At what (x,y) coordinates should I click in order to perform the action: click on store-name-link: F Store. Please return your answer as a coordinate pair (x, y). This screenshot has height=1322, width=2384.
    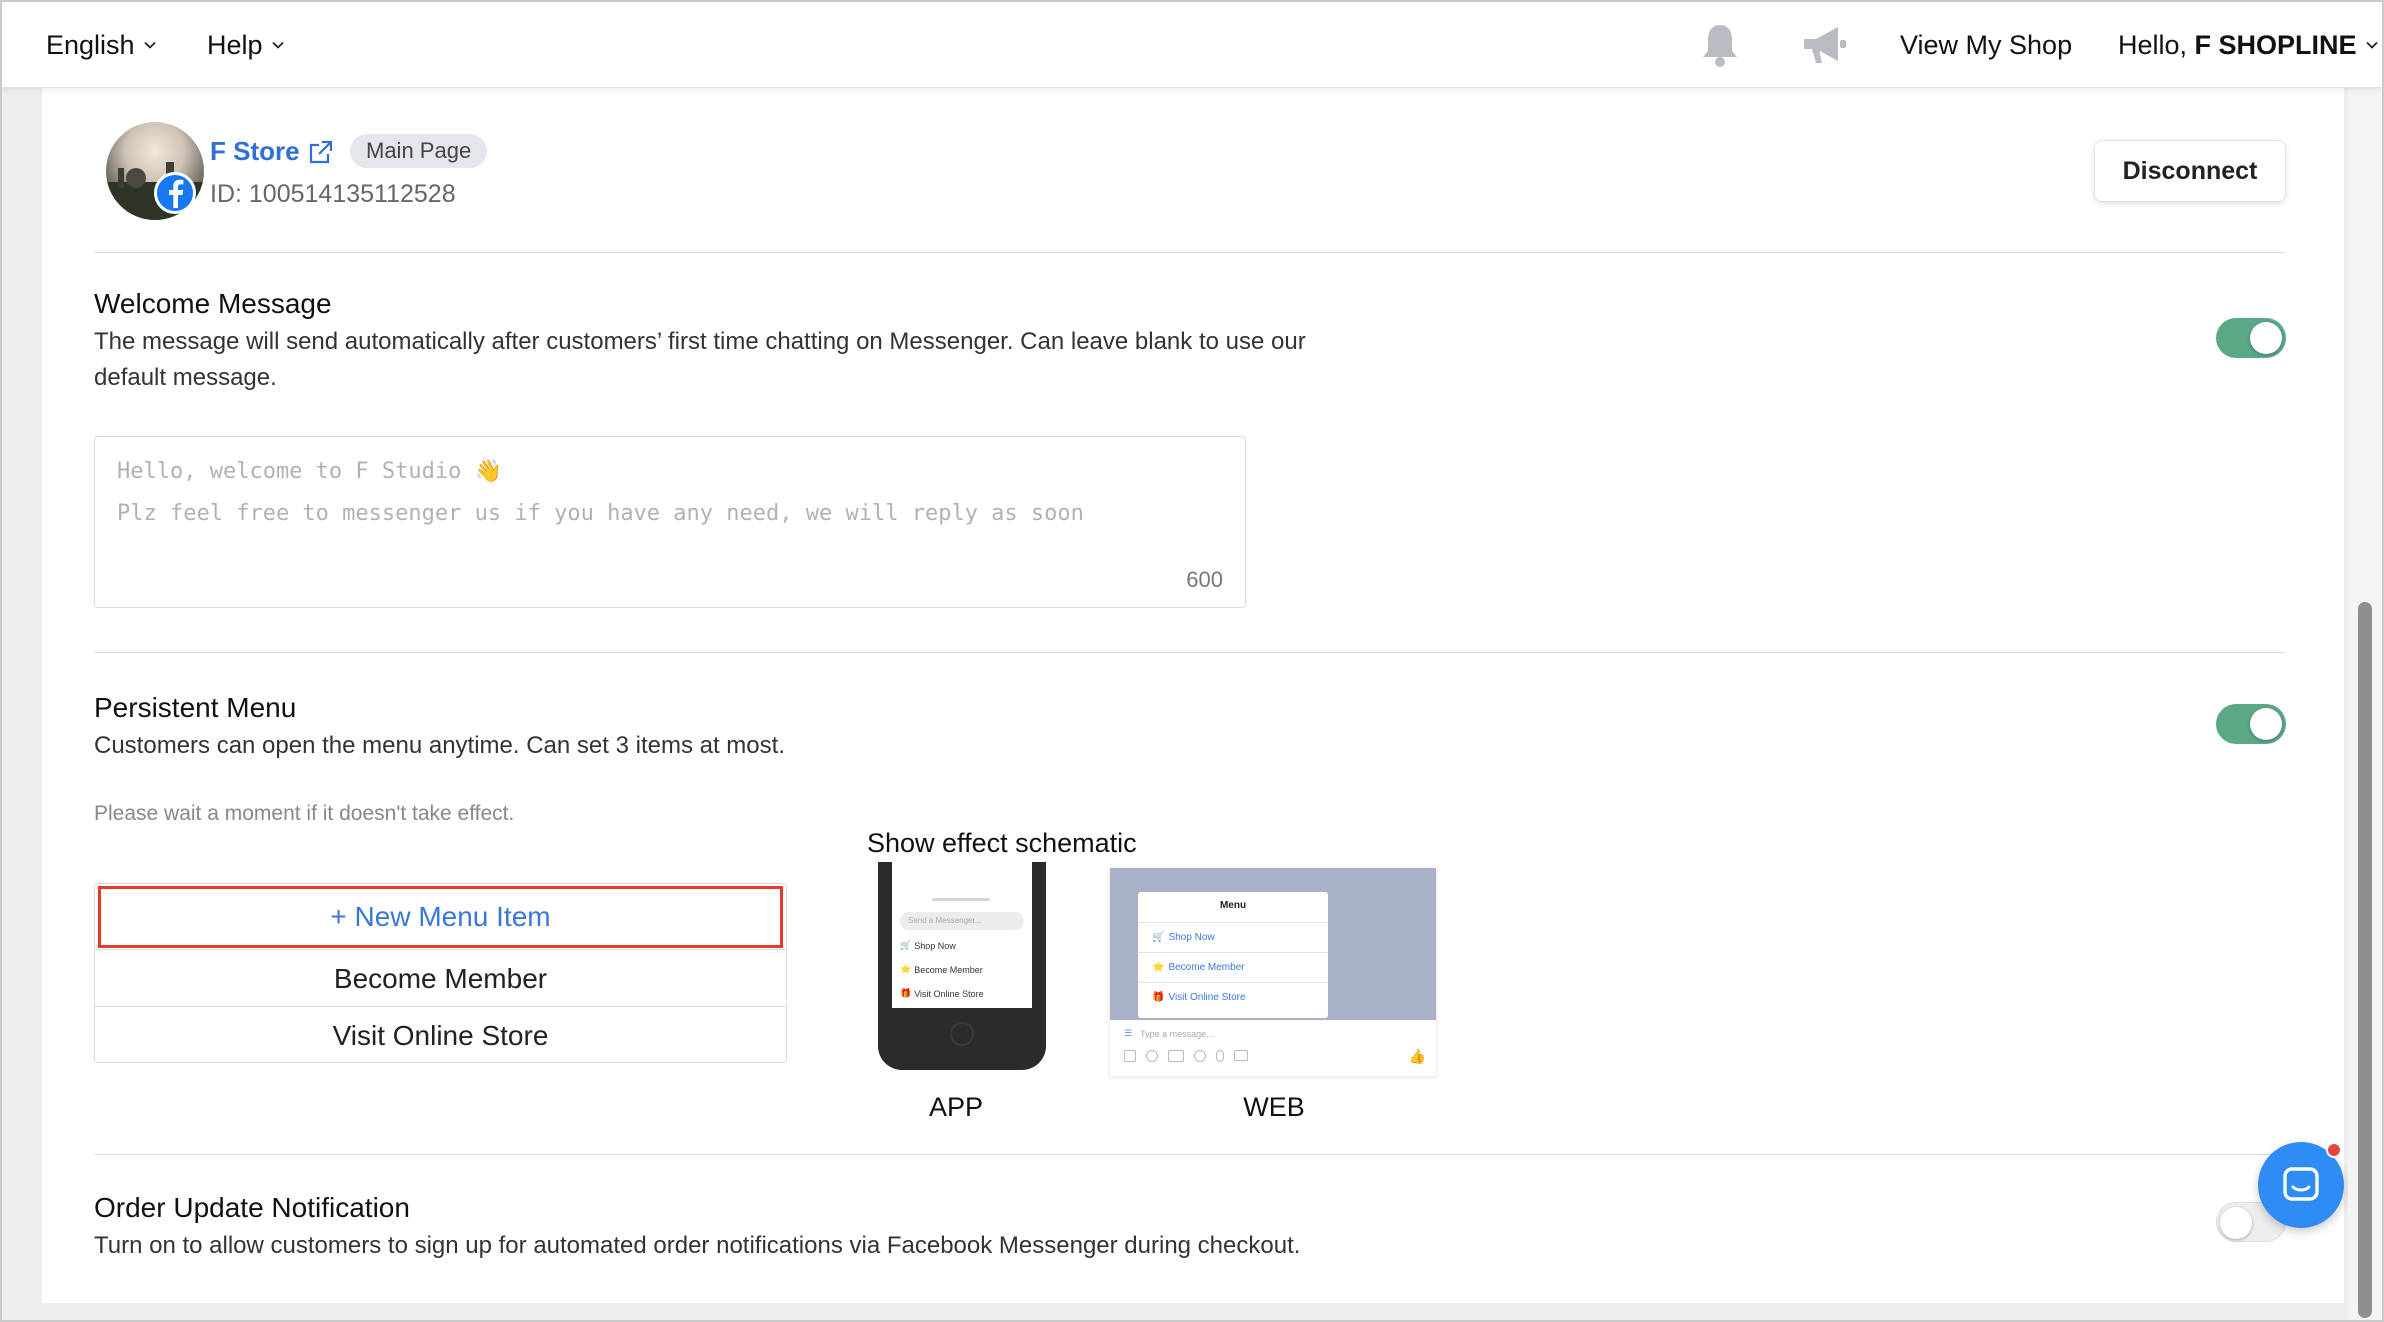
    Looking at the image, I should click on (272, 151).